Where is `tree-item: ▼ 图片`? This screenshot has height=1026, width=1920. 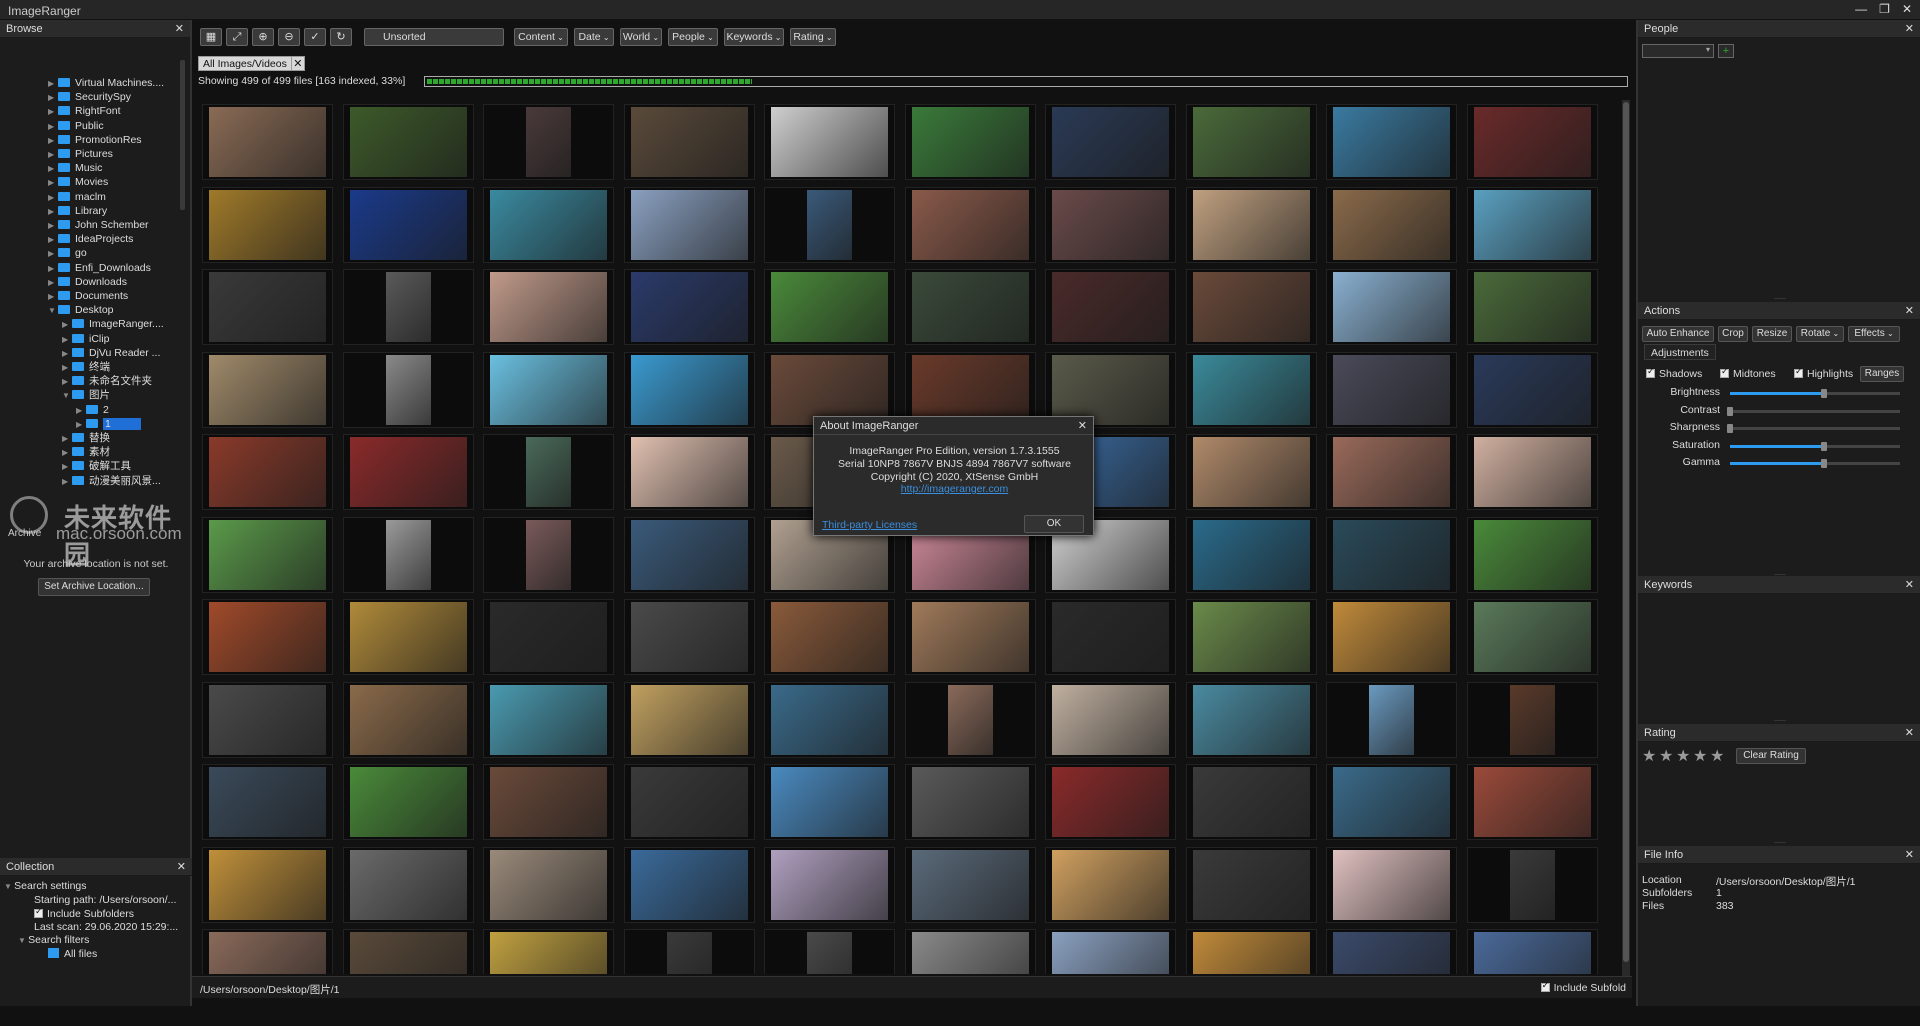
tree-item: ▼ 图片 is located at coordinates (86, 395).